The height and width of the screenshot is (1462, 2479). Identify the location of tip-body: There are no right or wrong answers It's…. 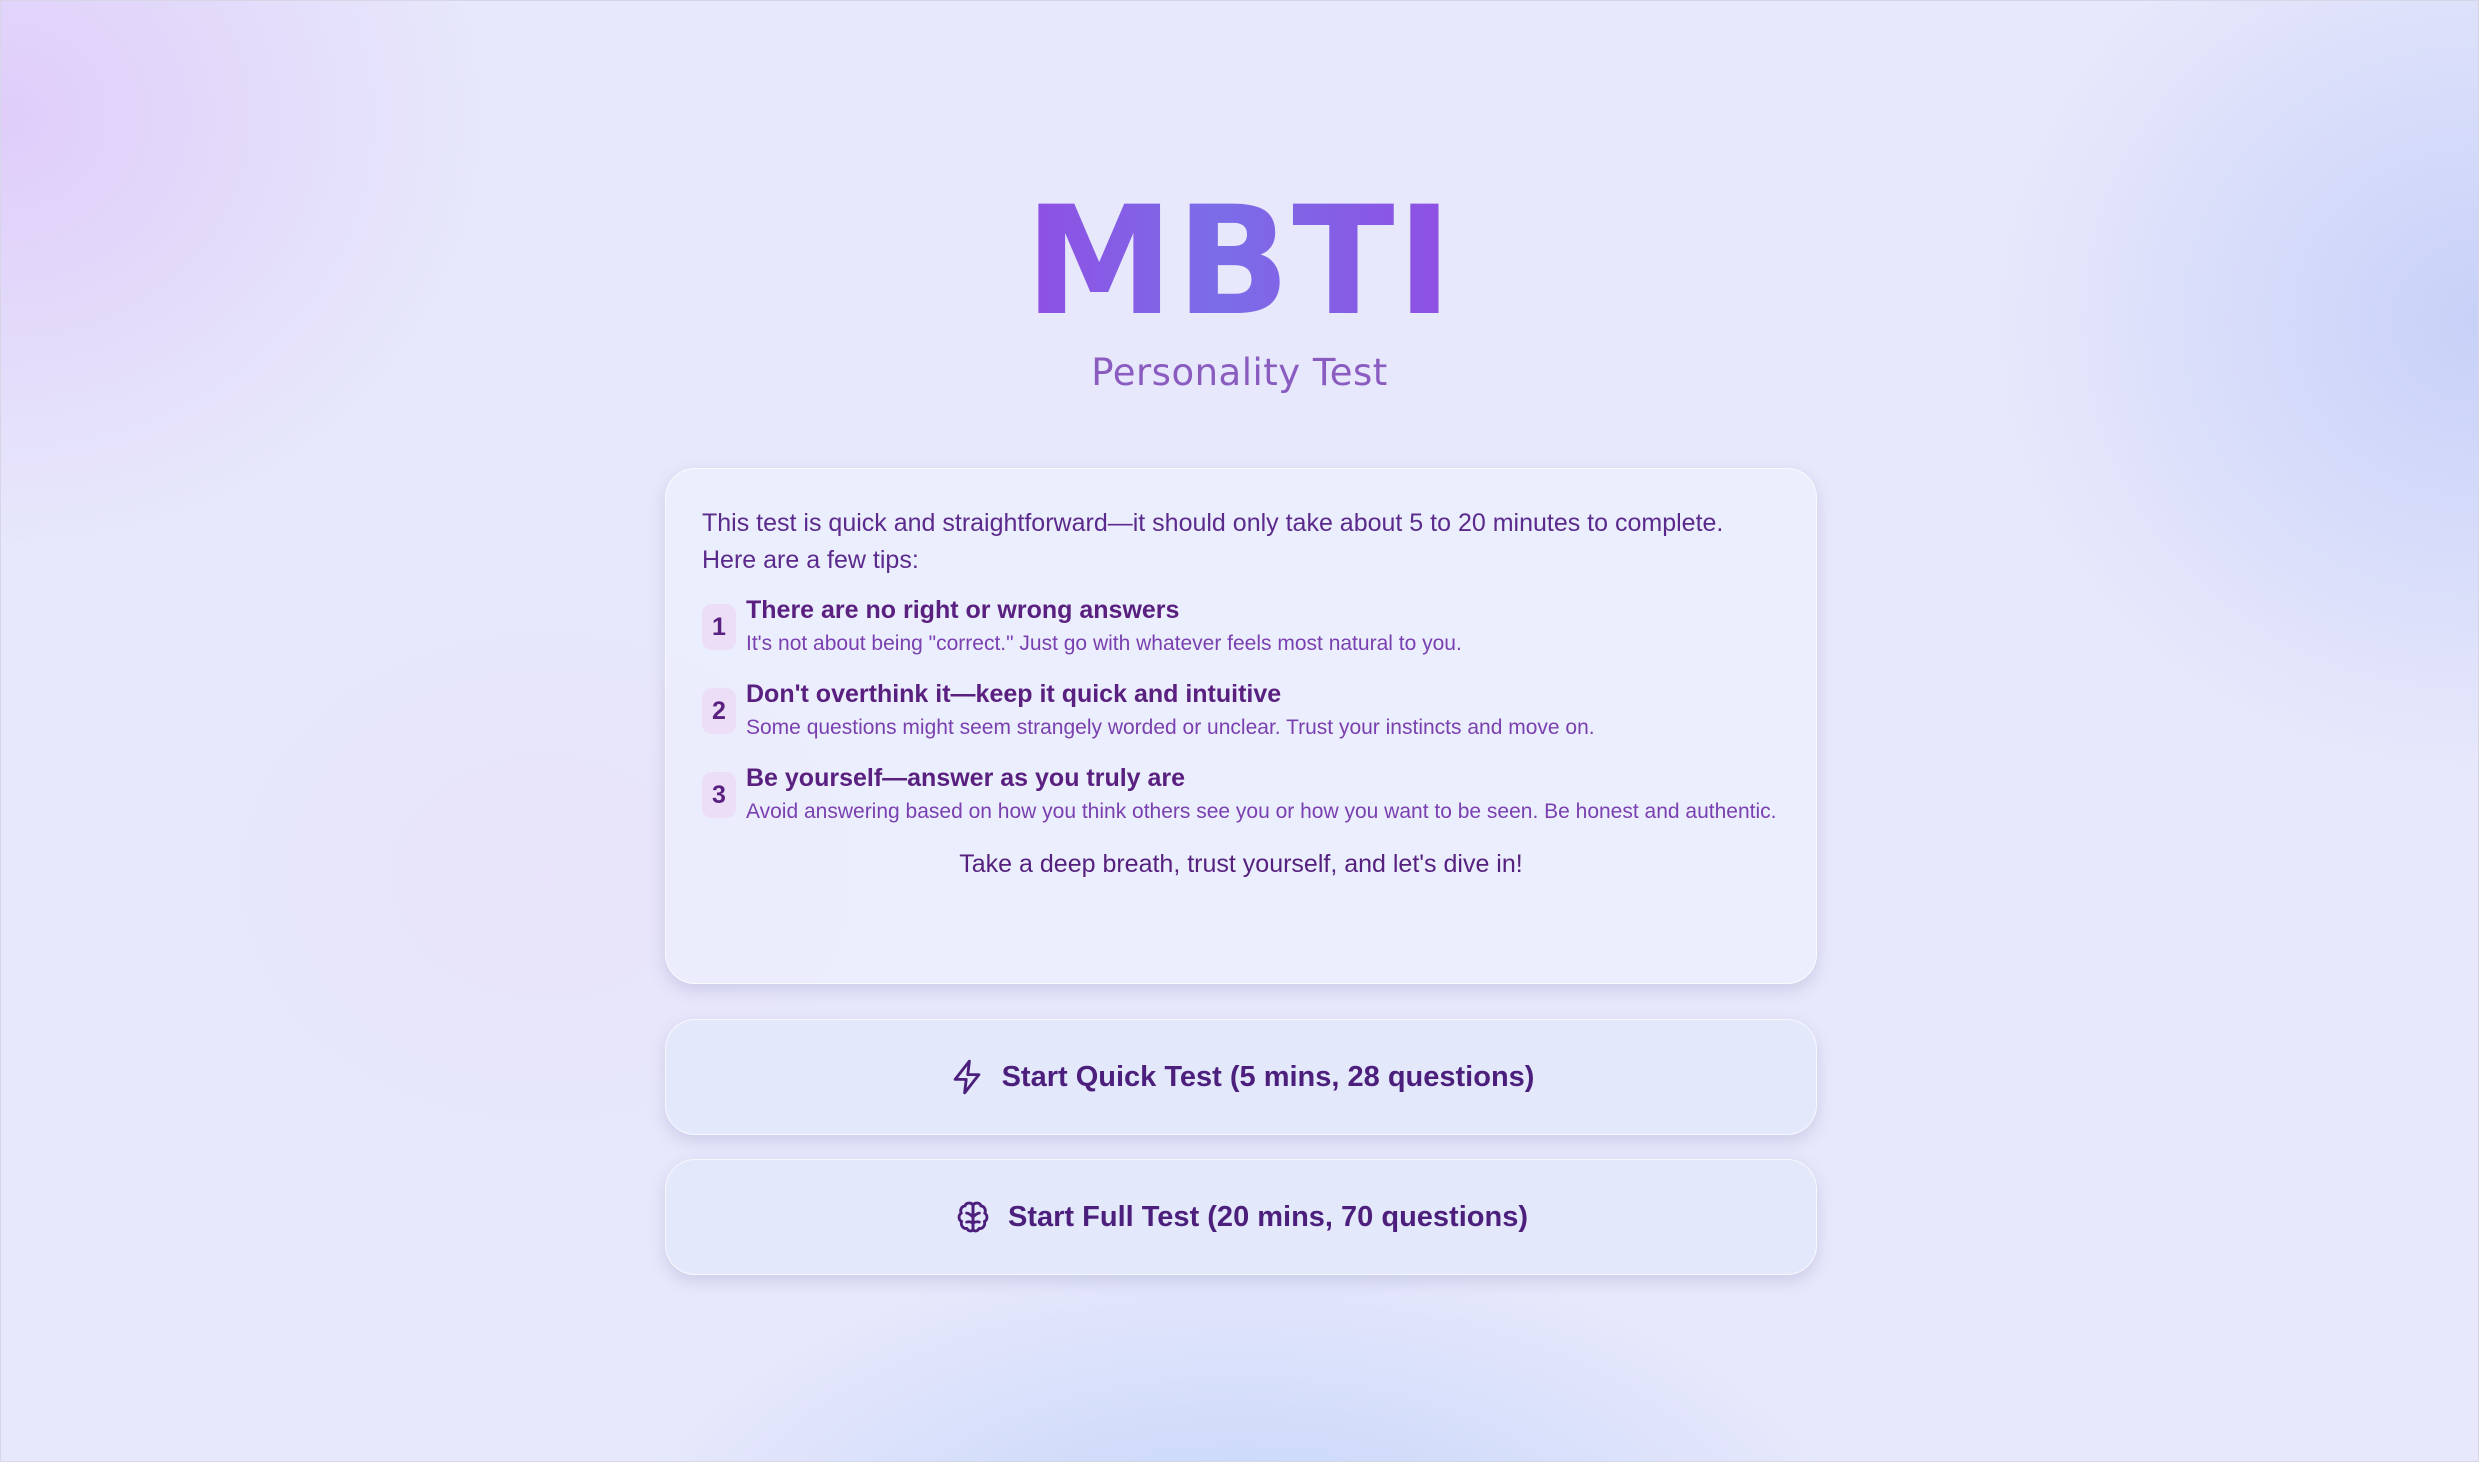
(1263, 626).